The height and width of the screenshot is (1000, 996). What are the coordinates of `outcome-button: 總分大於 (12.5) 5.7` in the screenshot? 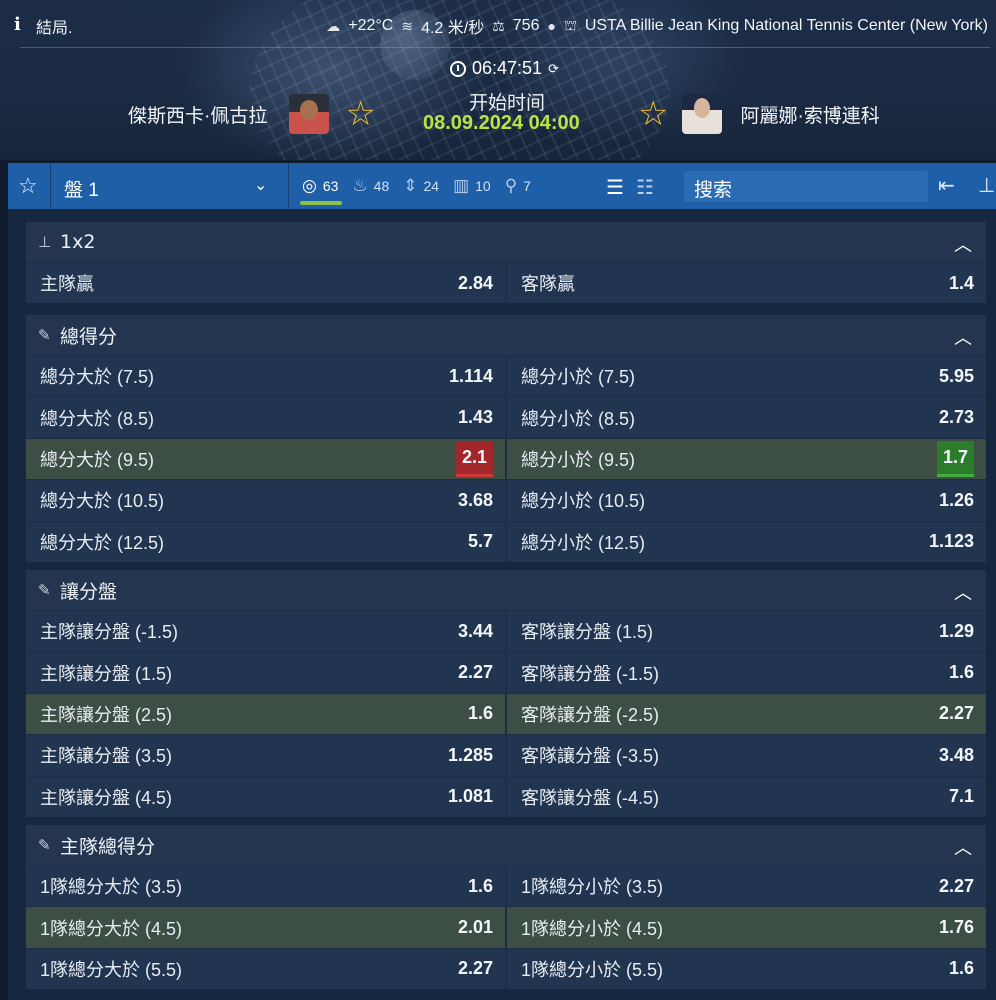 It's located at (265, 541).